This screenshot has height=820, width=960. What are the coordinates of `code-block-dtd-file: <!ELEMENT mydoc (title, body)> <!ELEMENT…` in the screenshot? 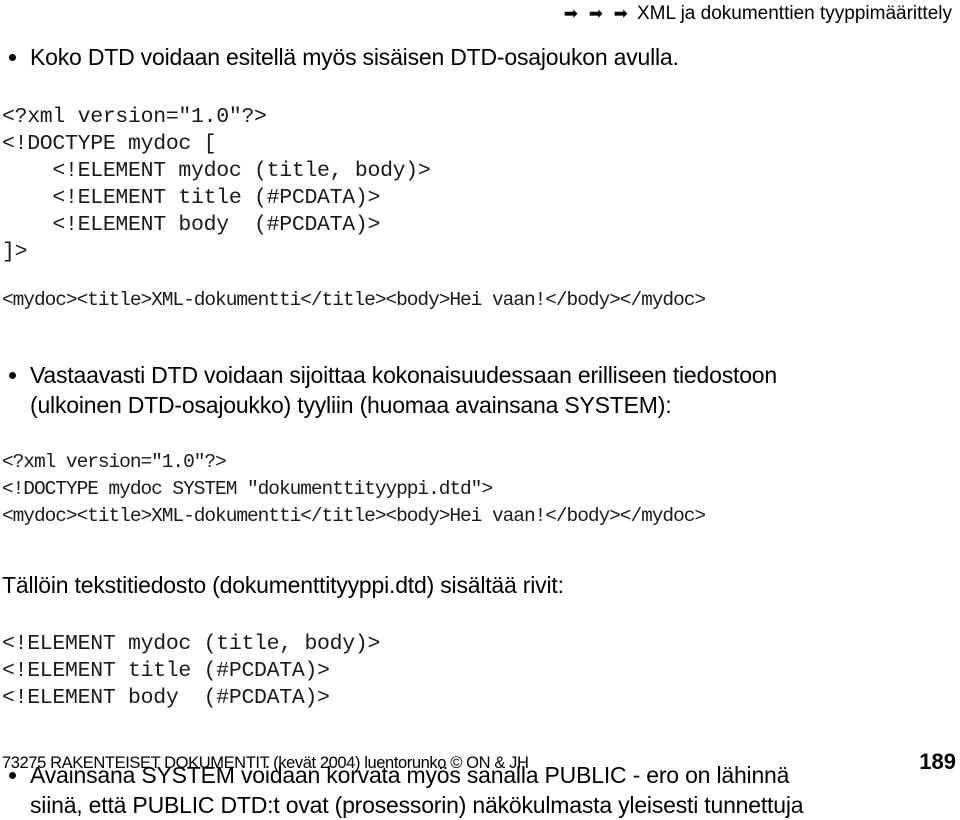 It's located at (191, 671).